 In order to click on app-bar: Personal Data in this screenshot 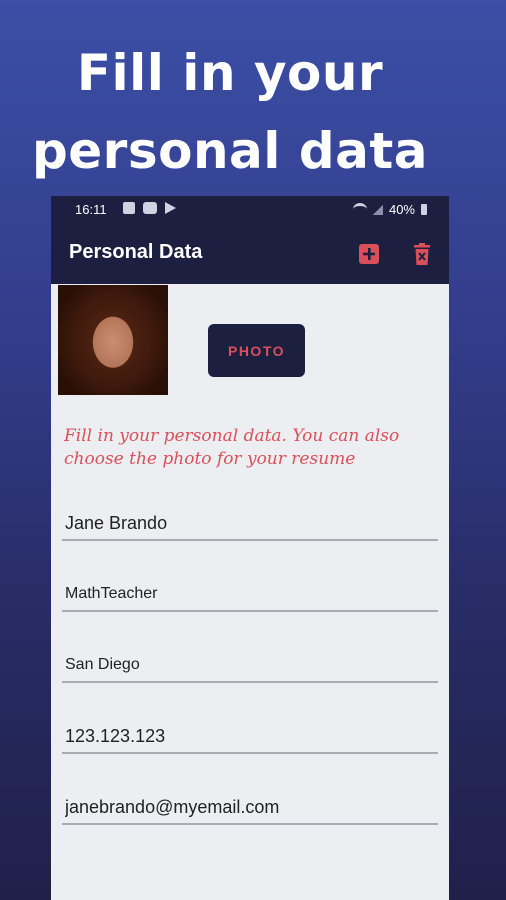, I will do `click(250, 254)`.